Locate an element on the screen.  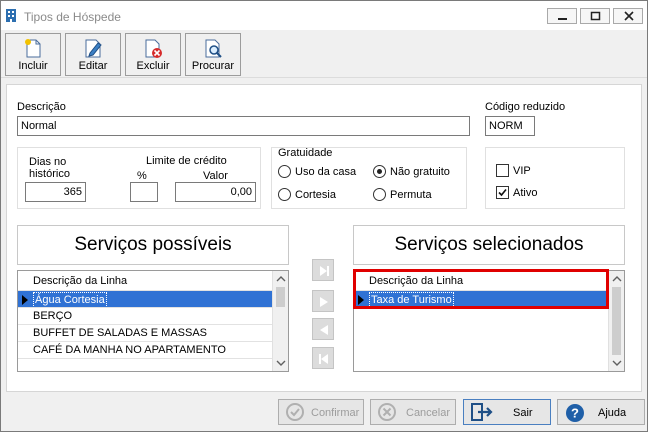
percent-label: % is located at coordinates (142, 176).